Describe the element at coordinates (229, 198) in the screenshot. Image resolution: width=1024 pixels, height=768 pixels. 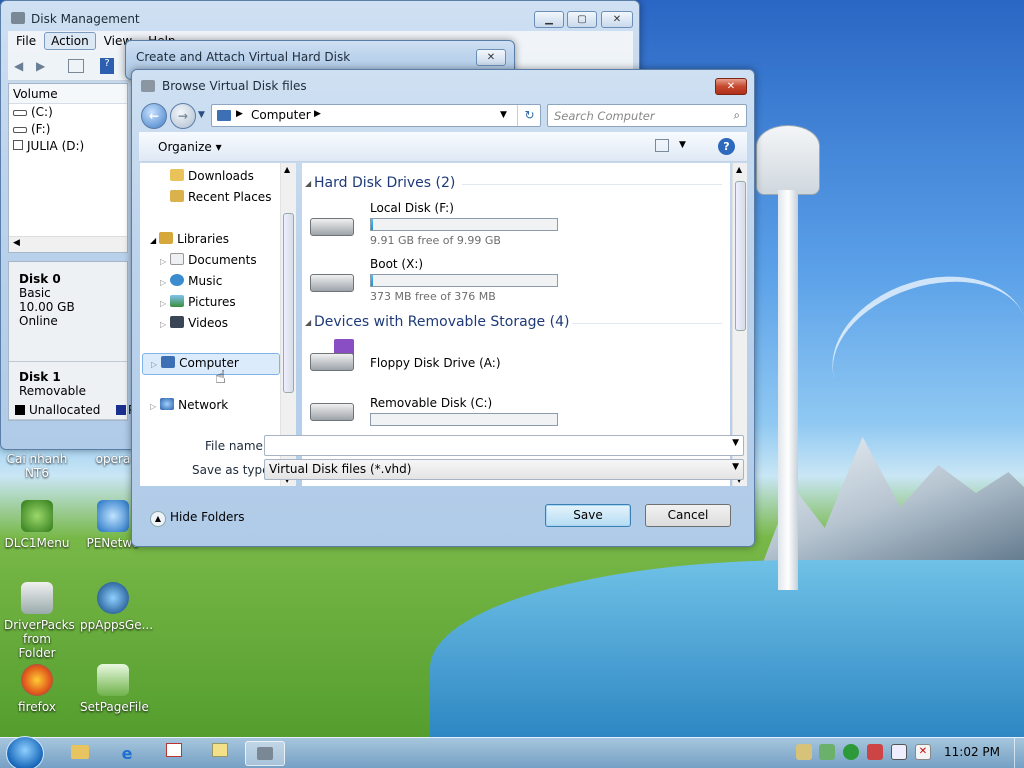
I see `nav-recent-places: Recent Places` at that location.